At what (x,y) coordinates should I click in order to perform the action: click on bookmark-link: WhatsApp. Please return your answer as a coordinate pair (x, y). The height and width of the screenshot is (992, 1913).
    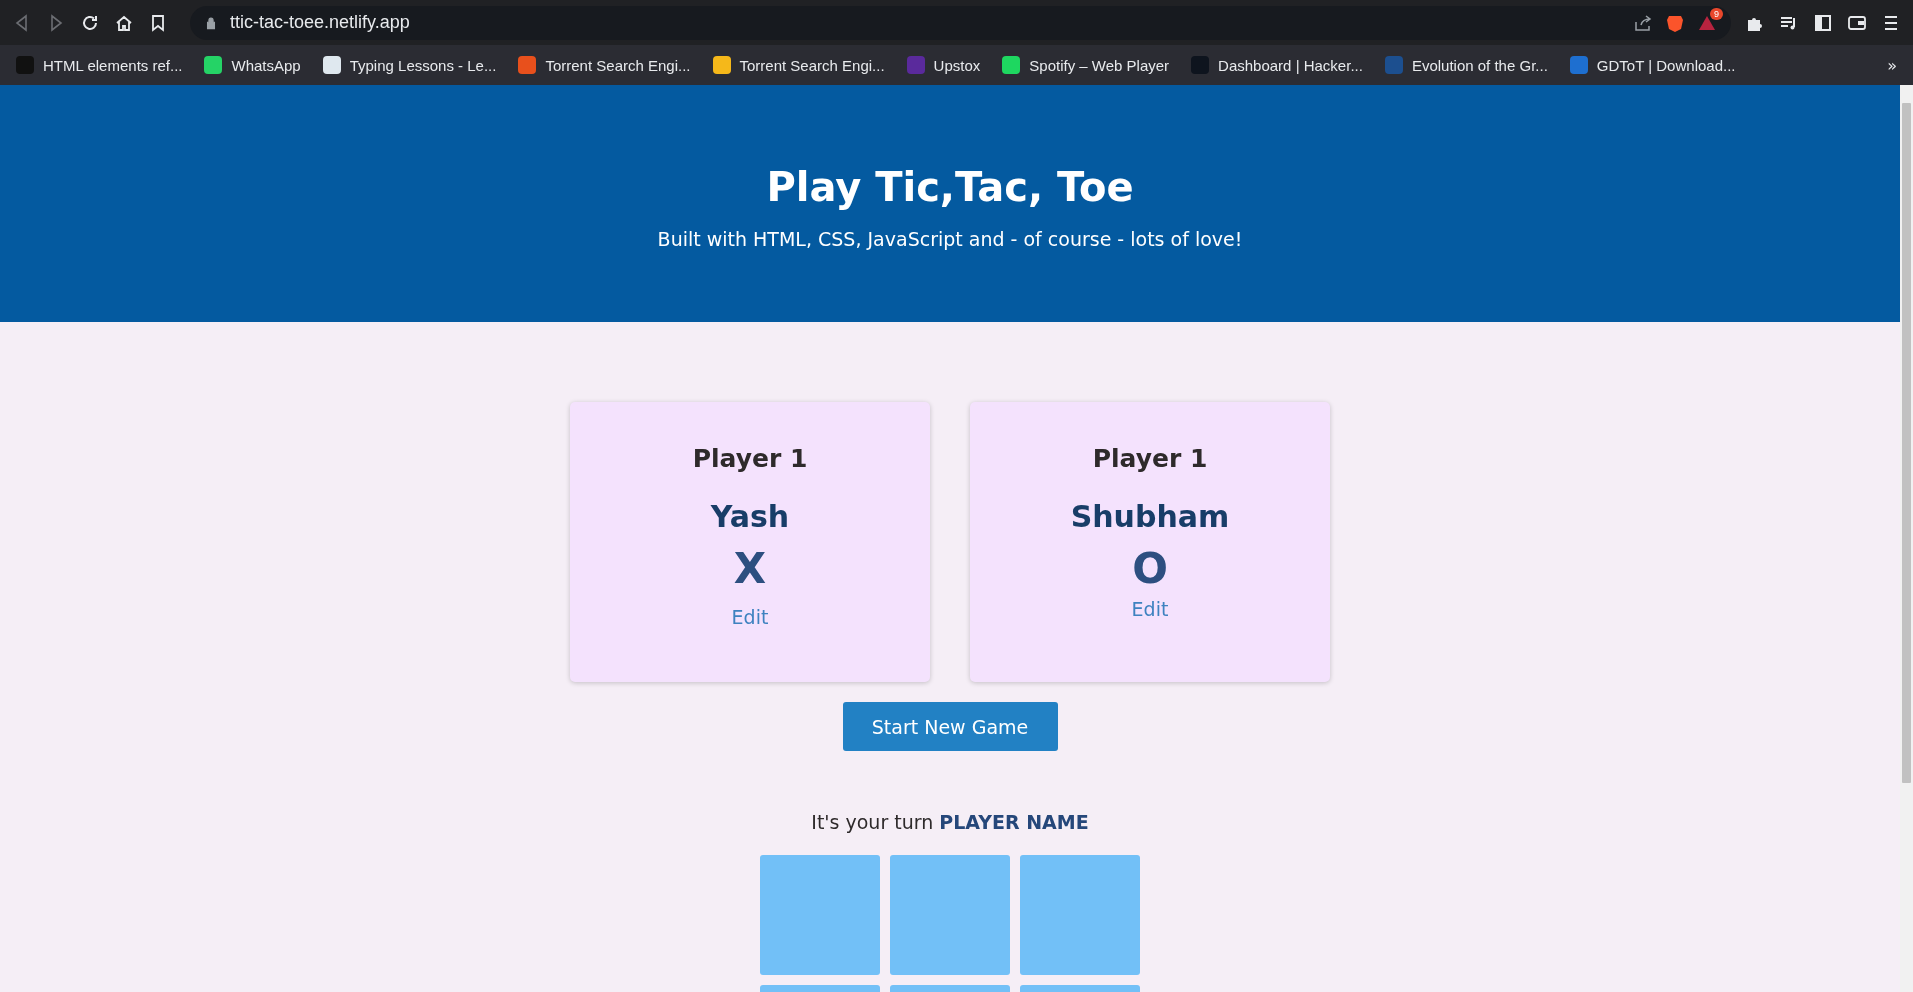
    Looking at the image, I should click on (252, 65).